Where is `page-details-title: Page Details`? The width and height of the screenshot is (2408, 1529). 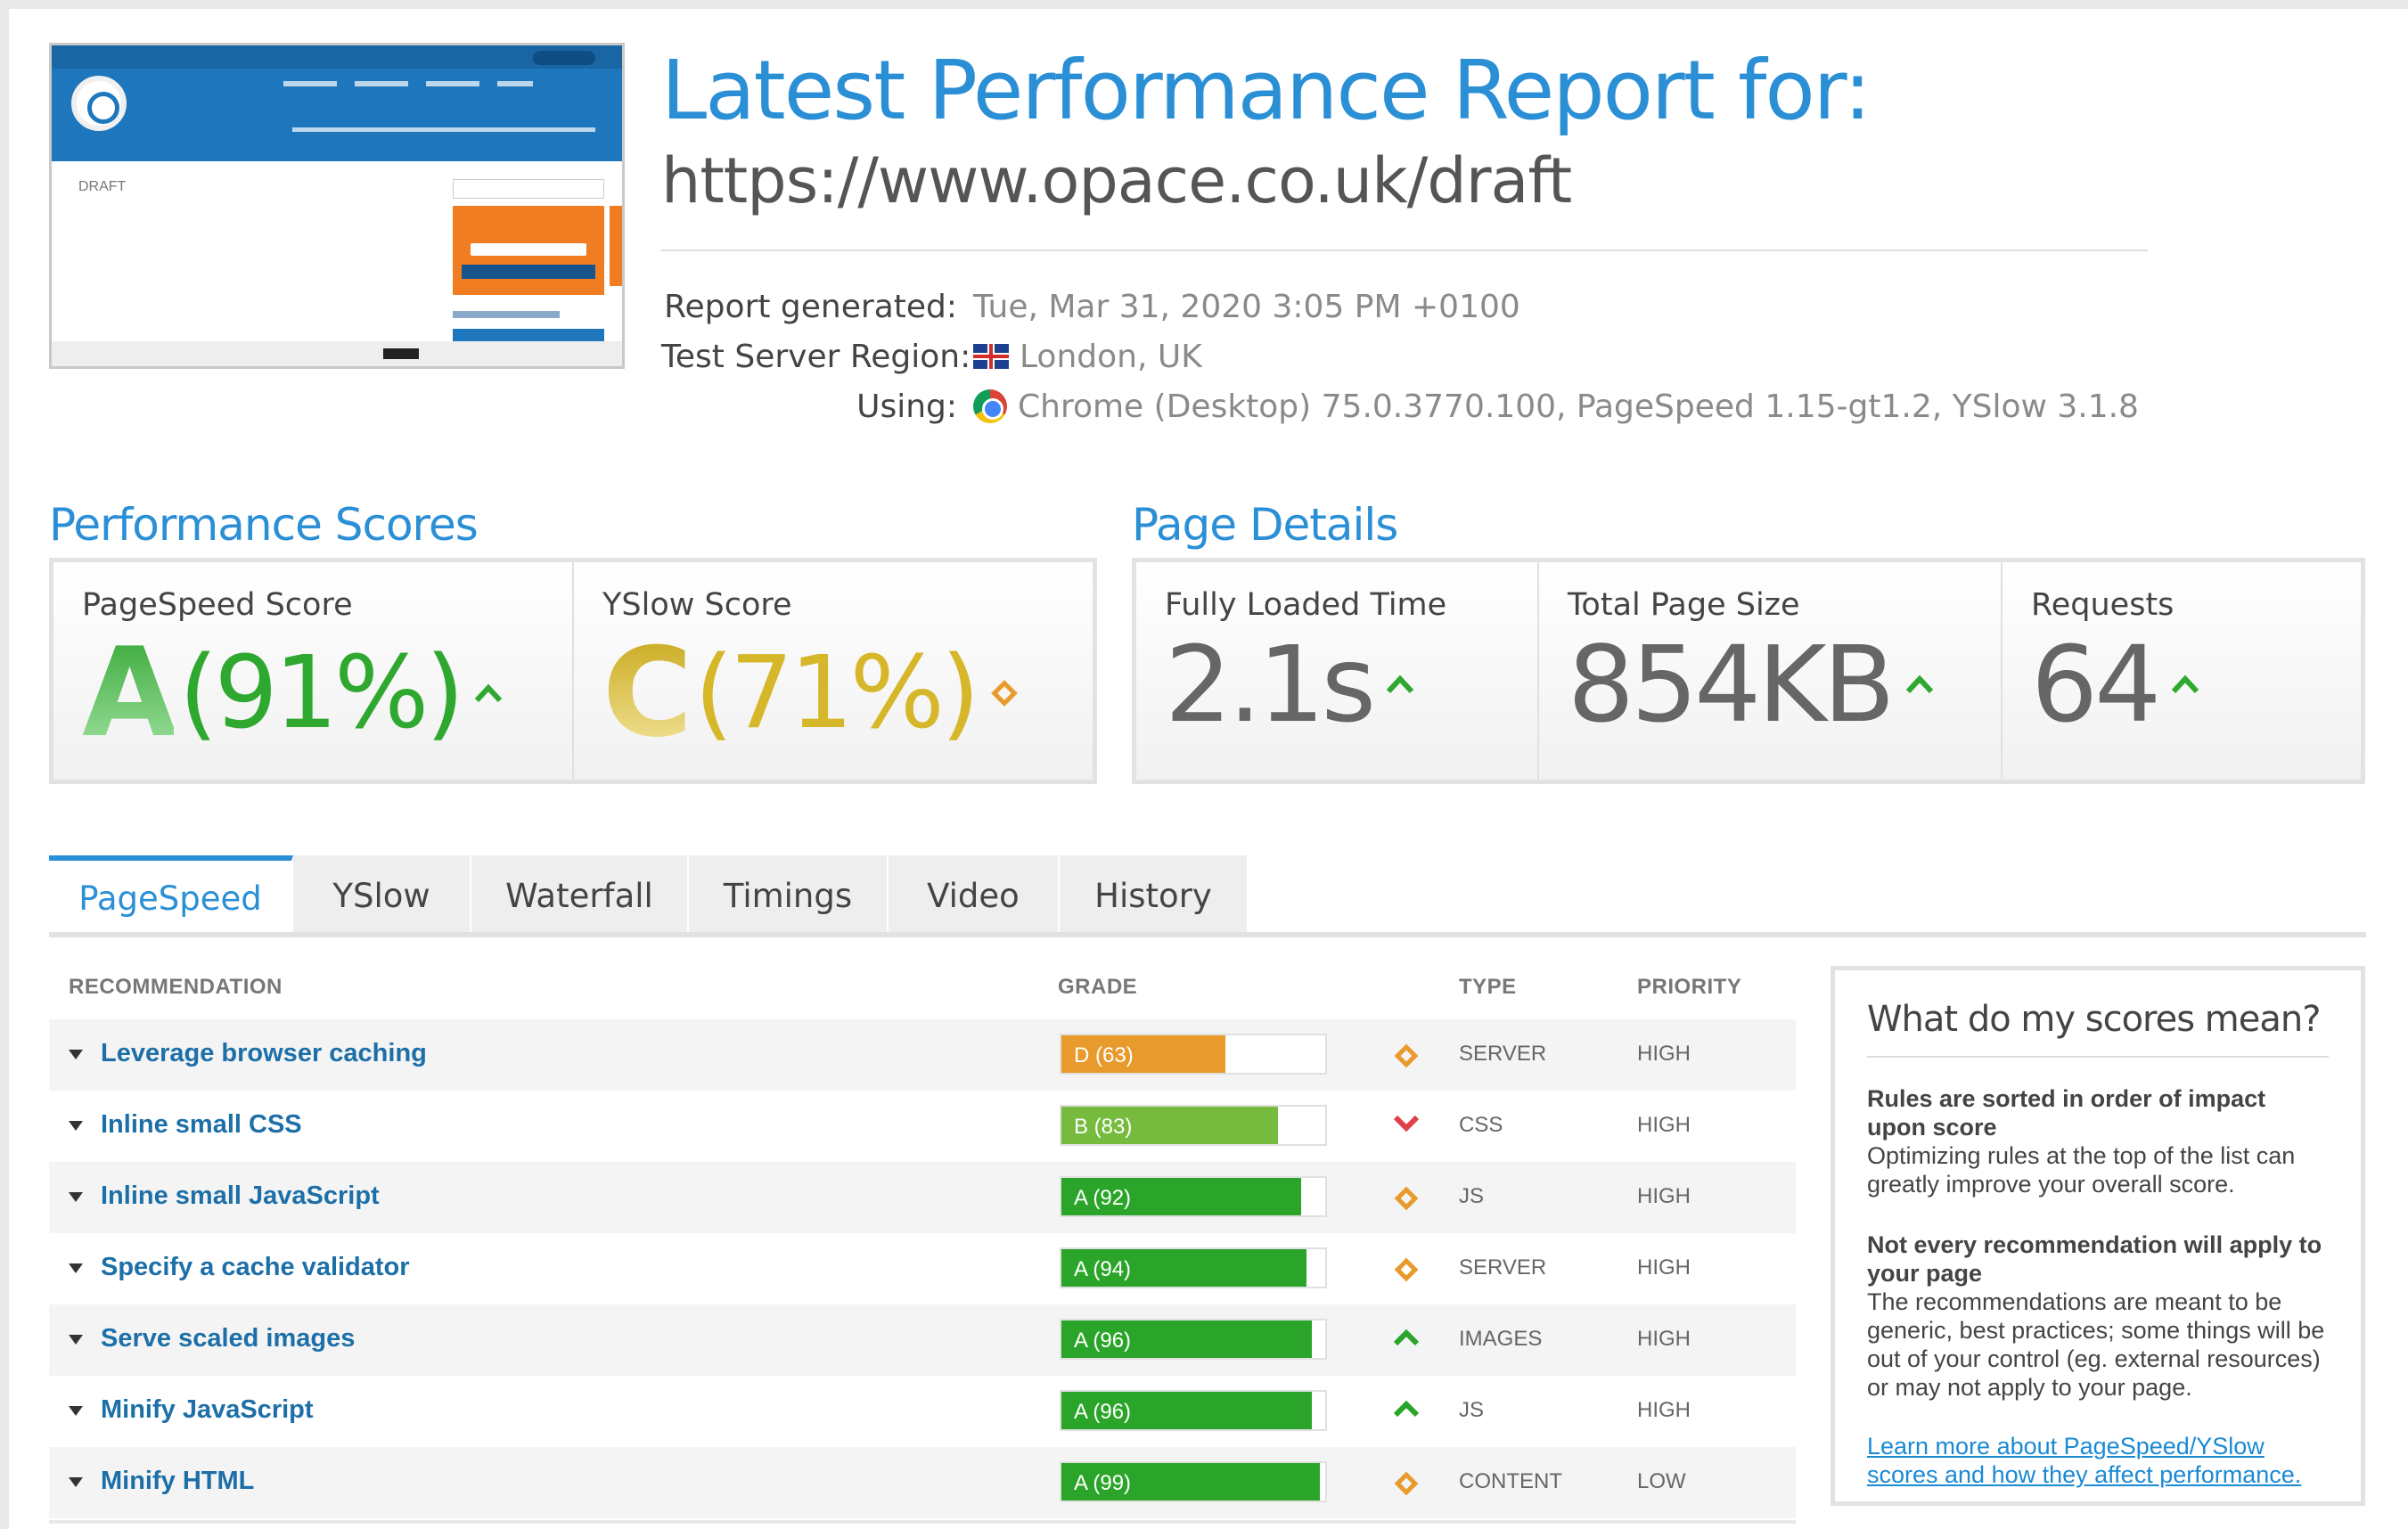 page-details-title: Page Details is located at coordinates (1265, 525).